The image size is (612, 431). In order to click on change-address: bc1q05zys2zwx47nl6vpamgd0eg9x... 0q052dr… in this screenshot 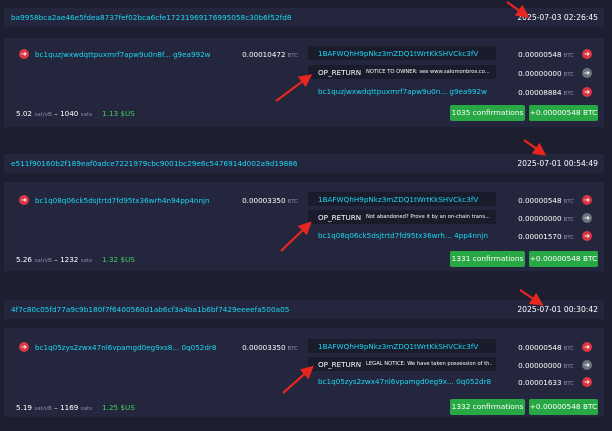, I will do `click(404, 381)`.